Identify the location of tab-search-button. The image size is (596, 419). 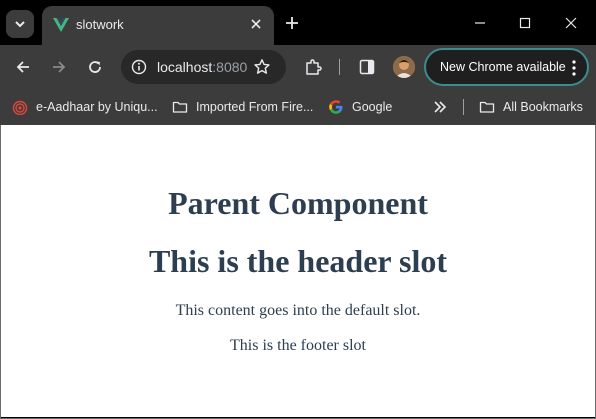
(20, 24).